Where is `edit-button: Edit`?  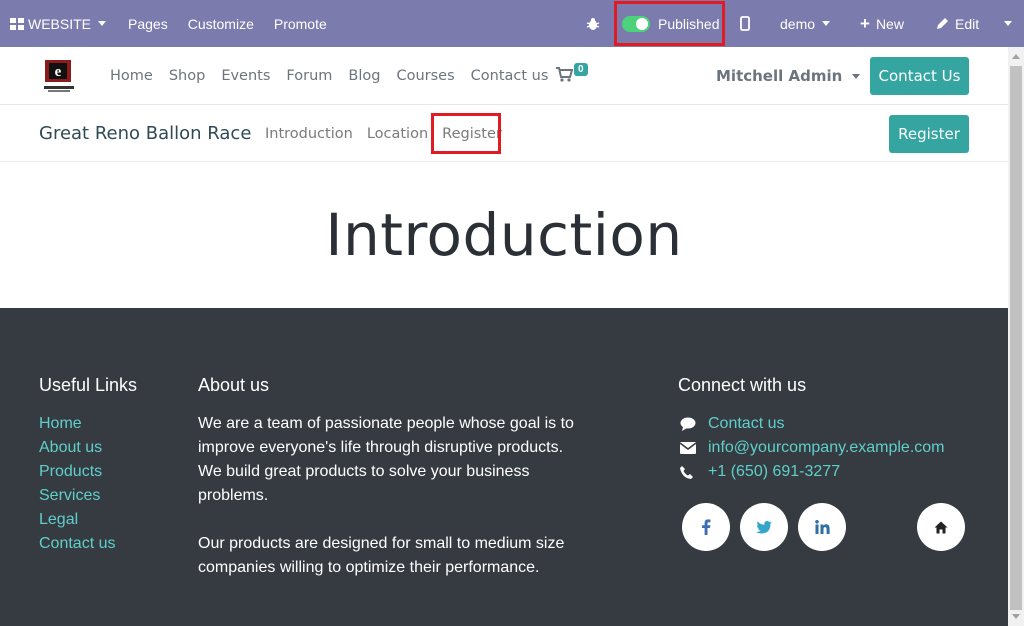 edit-button: Edit is located at coordinates (957, 23).